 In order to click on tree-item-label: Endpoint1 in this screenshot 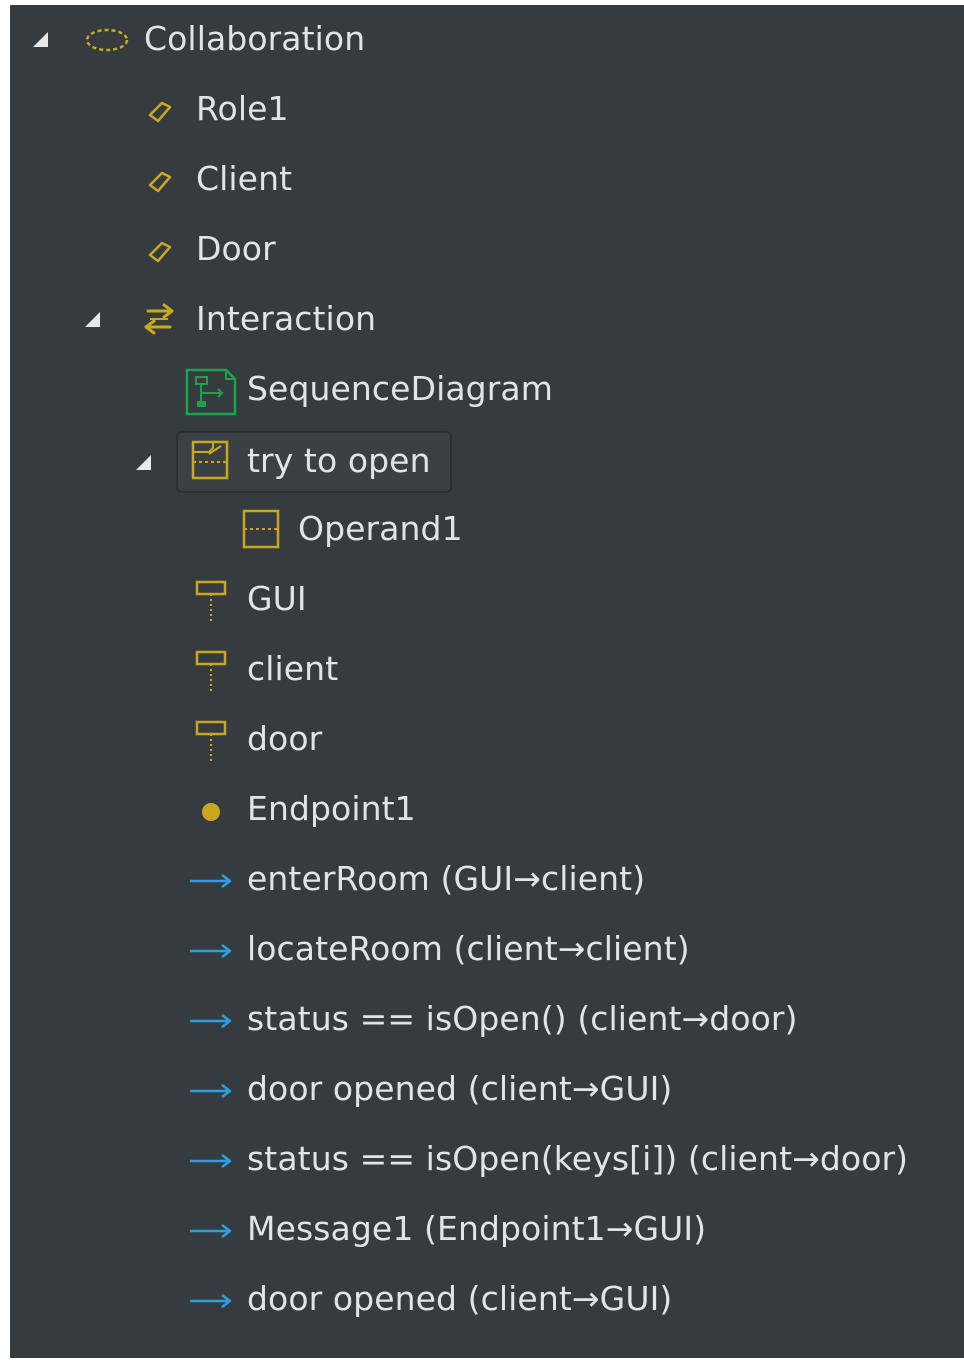, I will do `click(331, 808)`.